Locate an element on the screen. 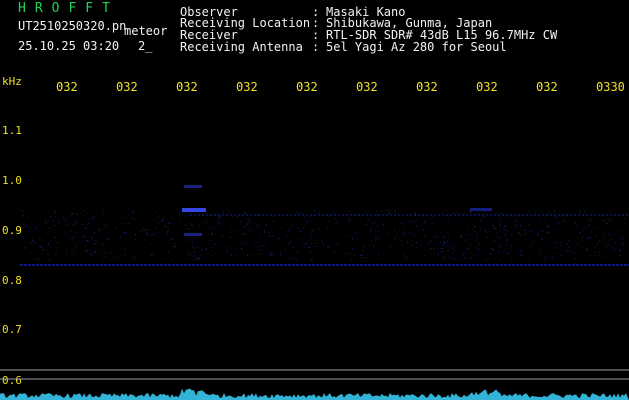  antenna-sep: : is located at coordinates (316, 47).